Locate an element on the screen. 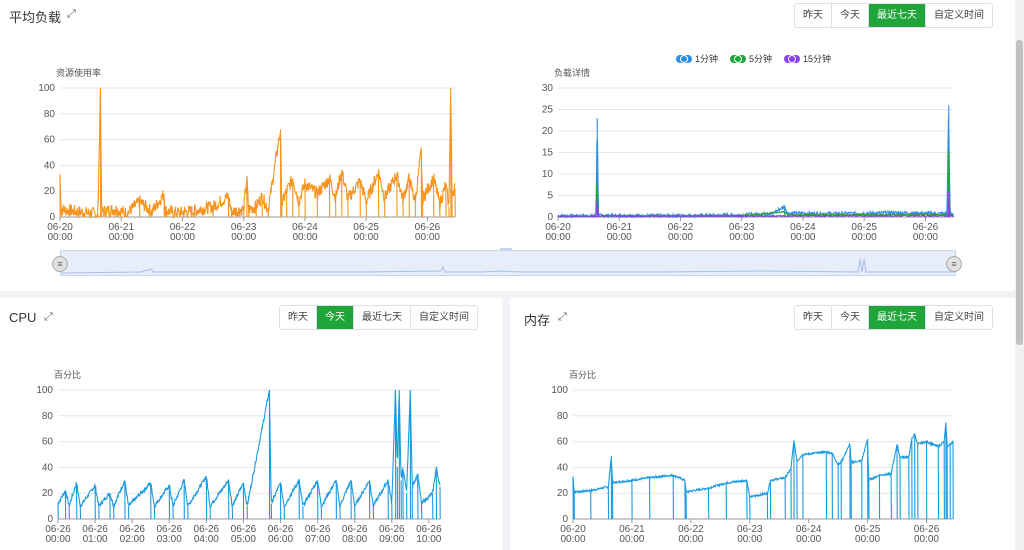  x-tick-label: 03:00 is located at coordinates (169, 539).